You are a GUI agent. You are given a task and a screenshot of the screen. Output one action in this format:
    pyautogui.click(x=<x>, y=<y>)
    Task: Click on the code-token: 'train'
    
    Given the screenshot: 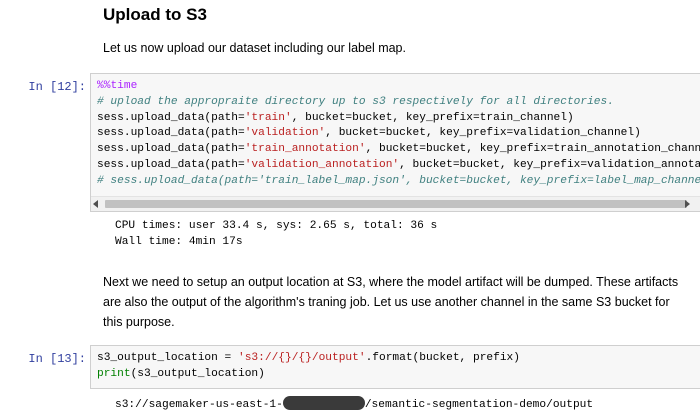 What is the action you would take?
    pyautogui.click(x=268, y=117)
    